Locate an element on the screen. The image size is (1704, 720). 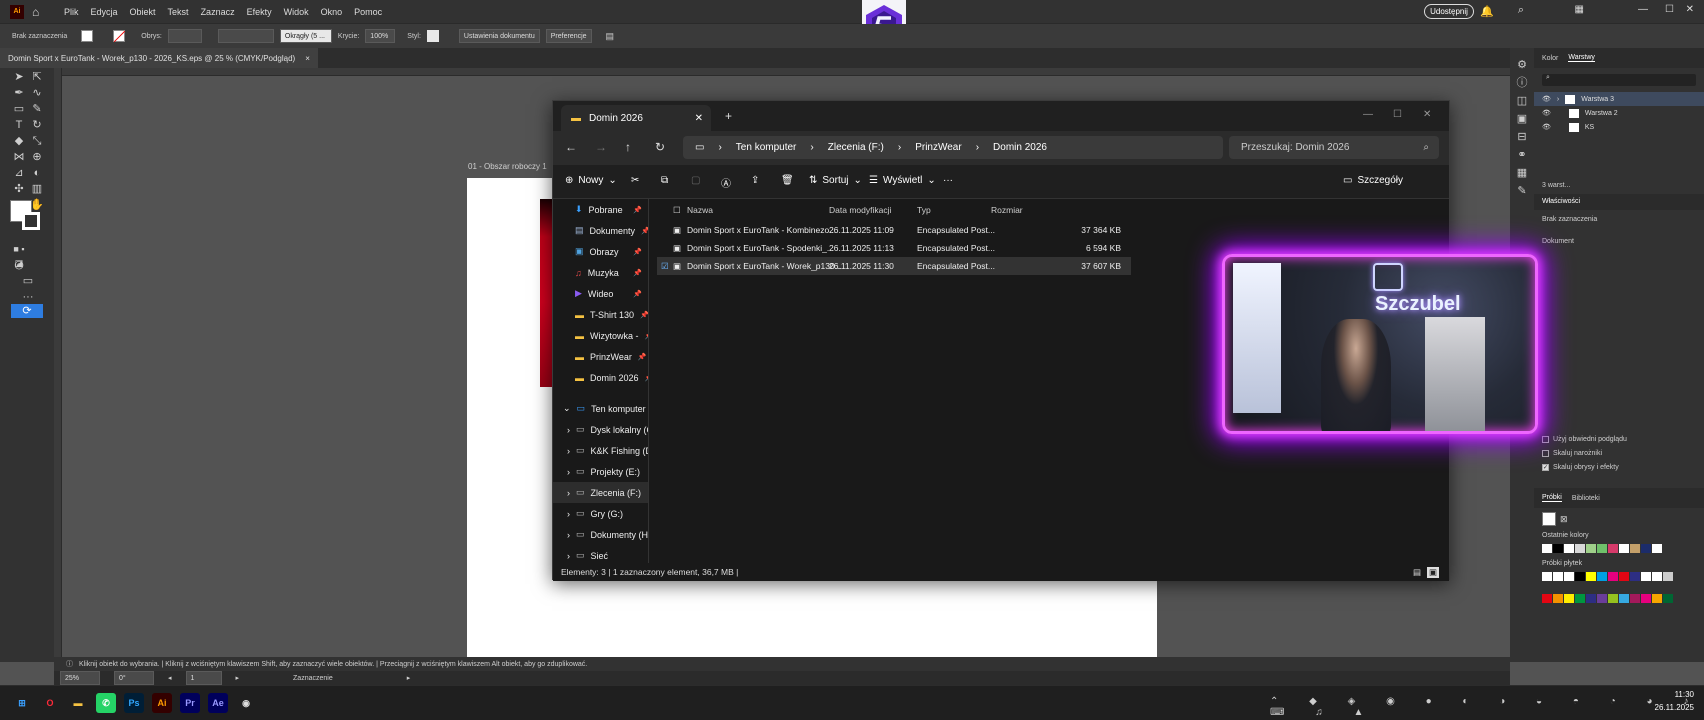
column-size: Rozmiar is located at coordinates (1007, 210).